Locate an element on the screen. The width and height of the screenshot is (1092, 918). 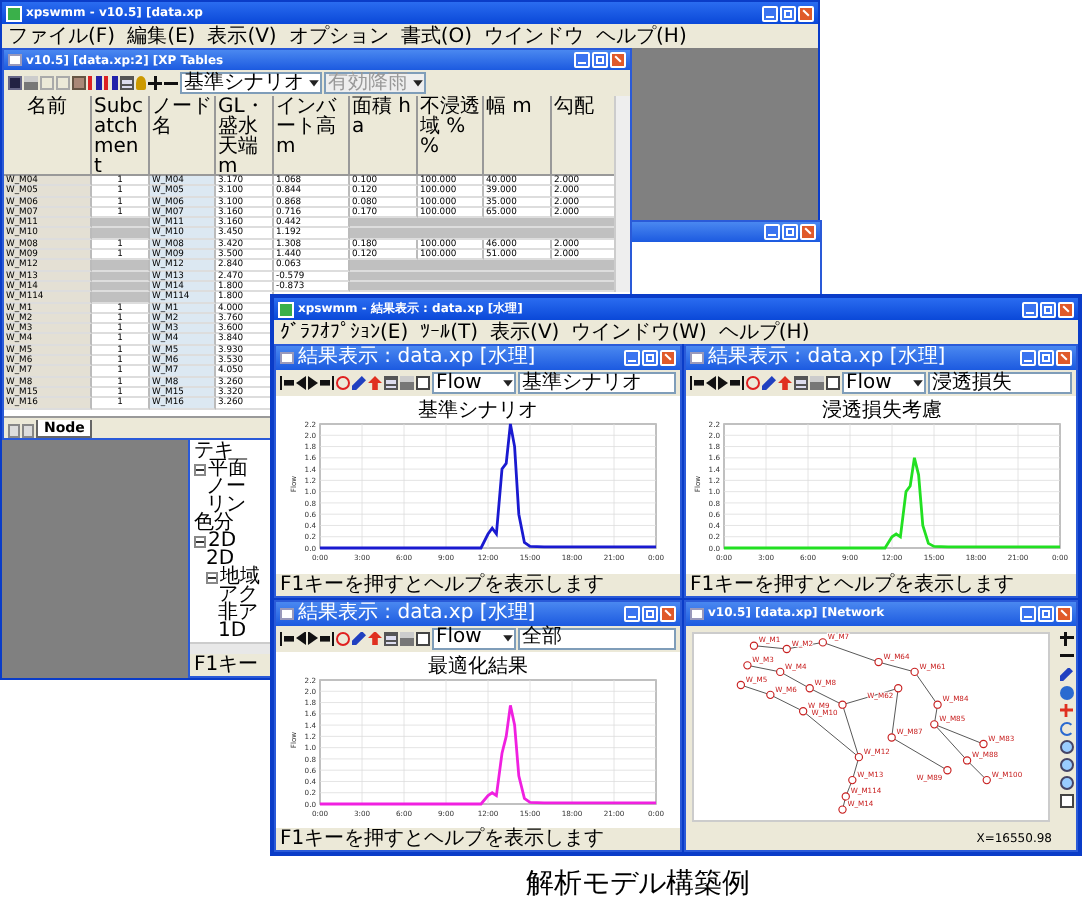
column-header: 面積 ha is located at coordinates (384, 136).